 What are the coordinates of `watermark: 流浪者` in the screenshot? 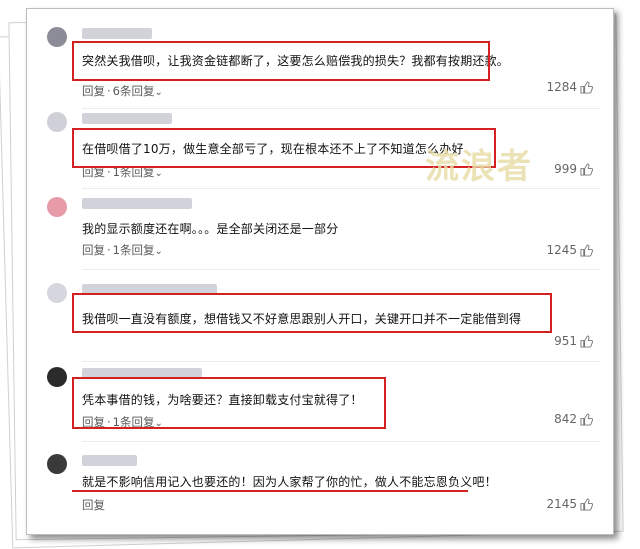 It's located at (479, 167).